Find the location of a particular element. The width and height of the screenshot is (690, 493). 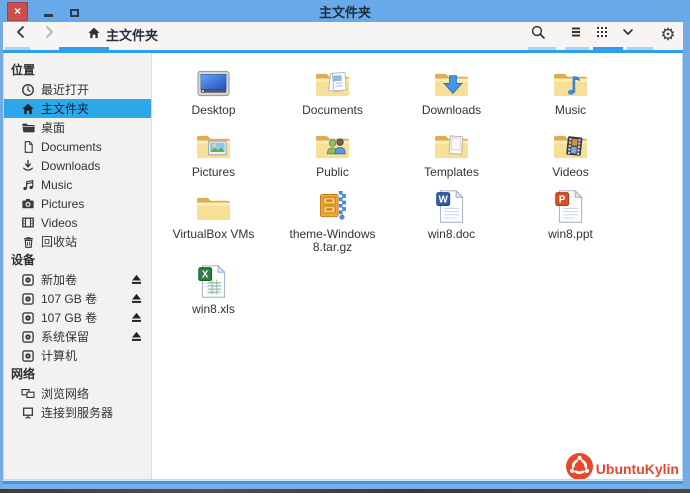

sidebar-item-downloads: Downloads is located at coordinates (77, 165).